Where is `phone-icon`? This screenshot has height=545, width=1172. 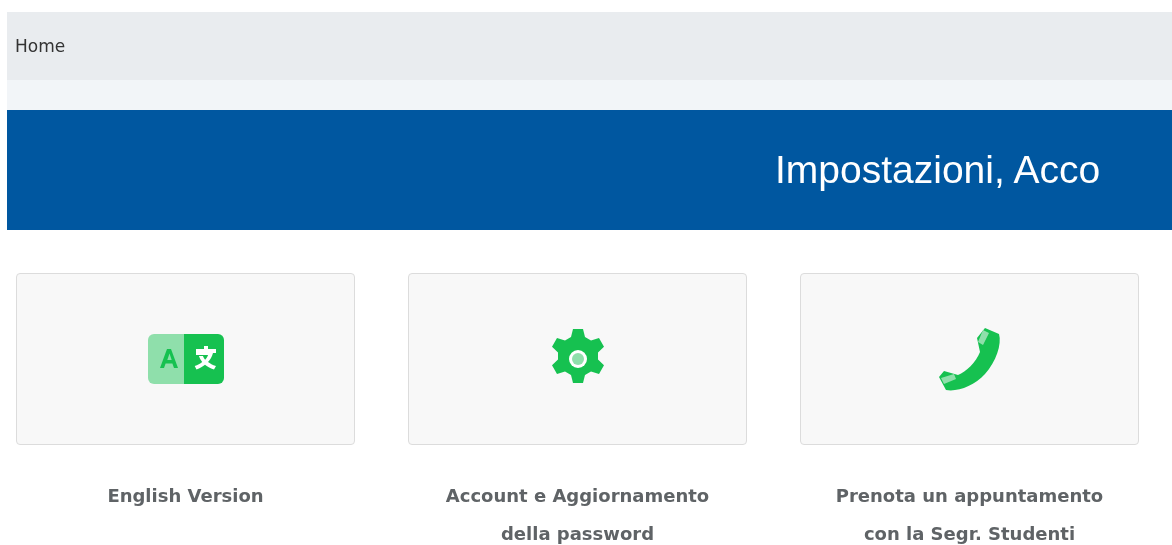 phone-icon is located at coordinates (969, 359).